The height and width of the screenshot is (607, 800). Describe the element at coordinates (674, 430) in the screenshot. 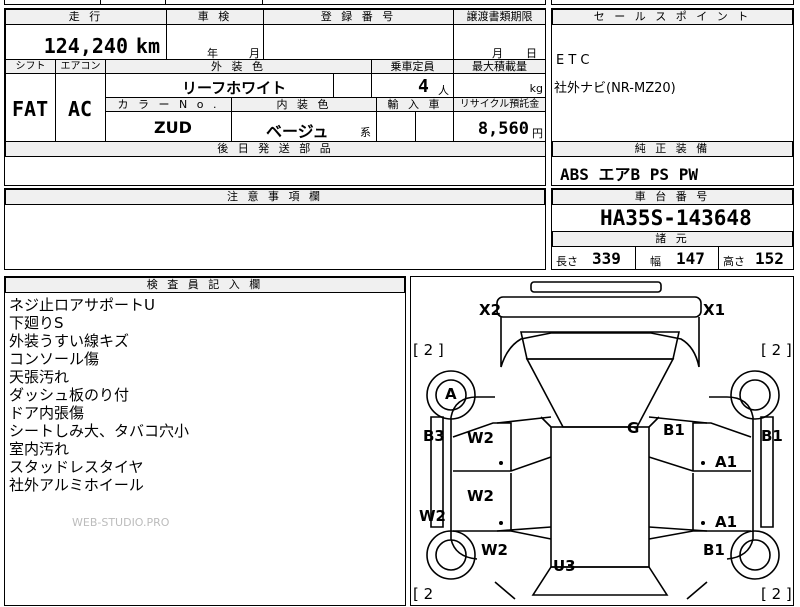

I see `mark-b1-side: B1` at that location.